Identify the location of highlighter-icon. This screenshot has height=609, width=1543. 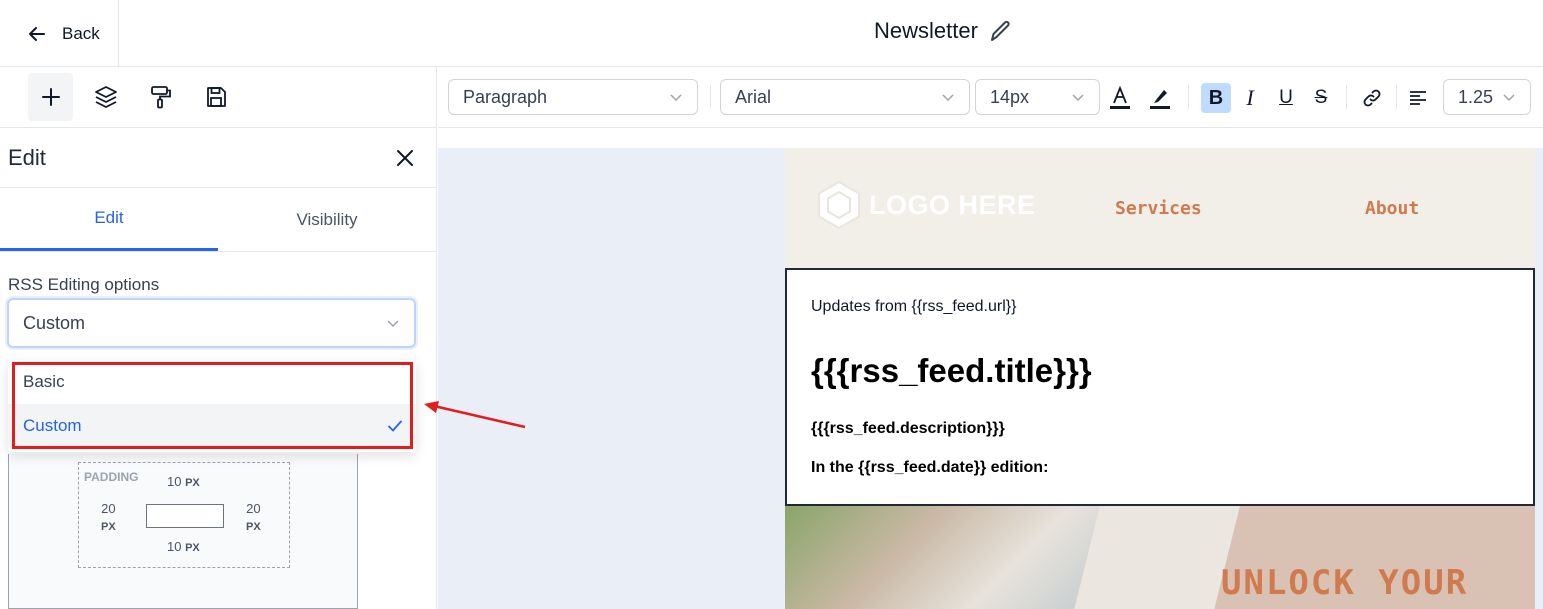
(1160, 99).